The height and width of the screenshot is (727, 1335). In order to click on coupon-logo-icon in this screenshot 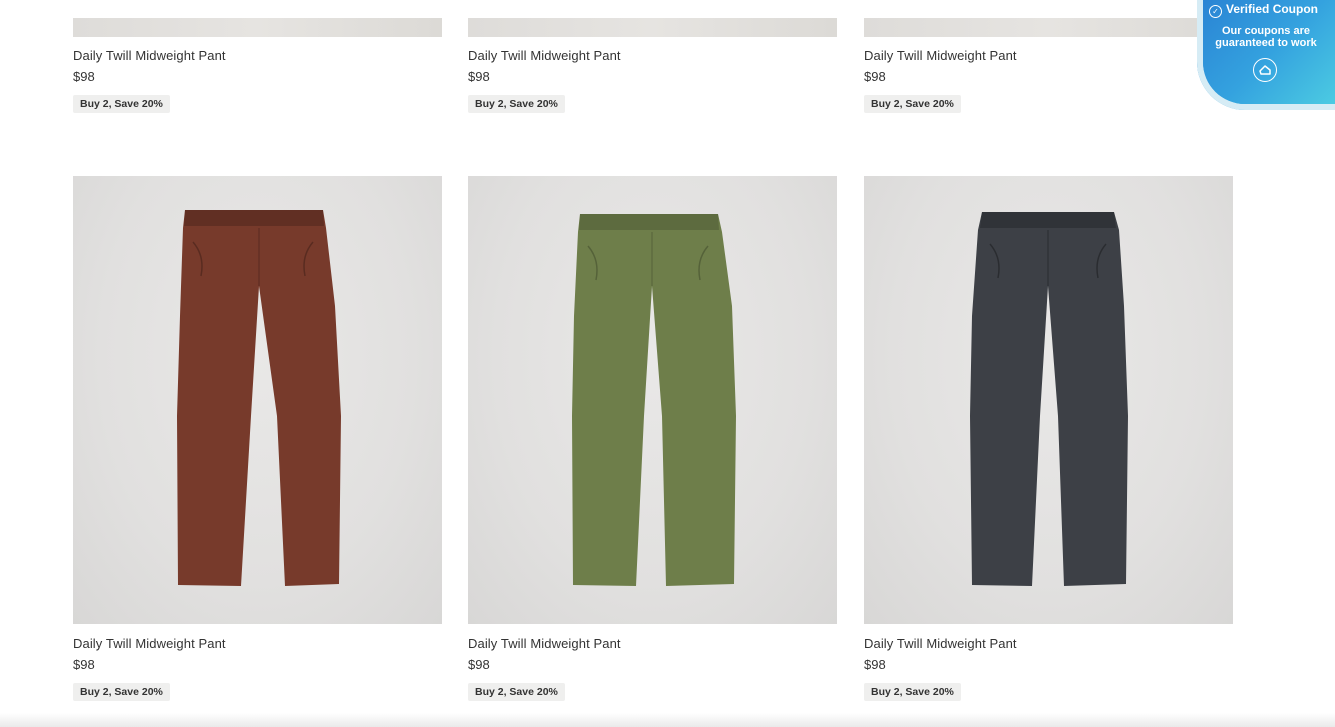, I will do `click(1265, 70)`.